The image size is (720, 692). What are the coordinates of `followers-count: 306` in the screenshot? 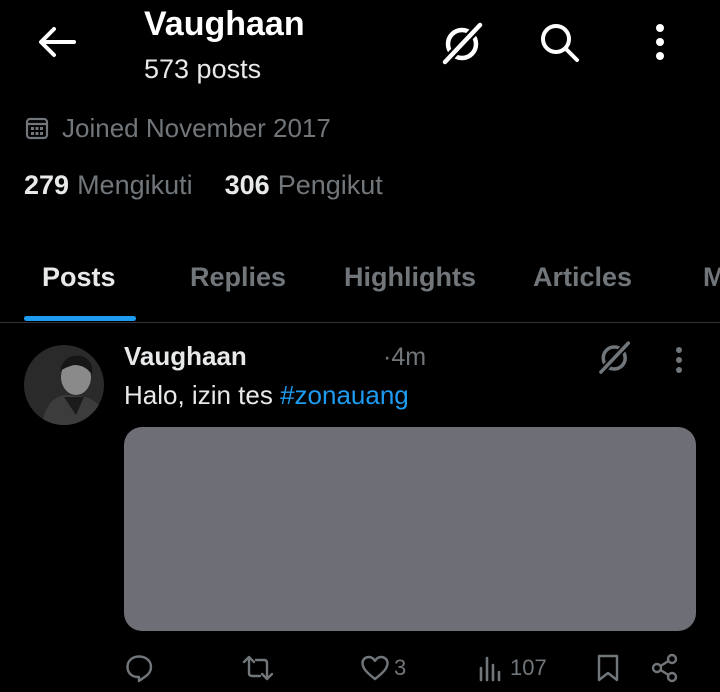 It's located at (247, 185).